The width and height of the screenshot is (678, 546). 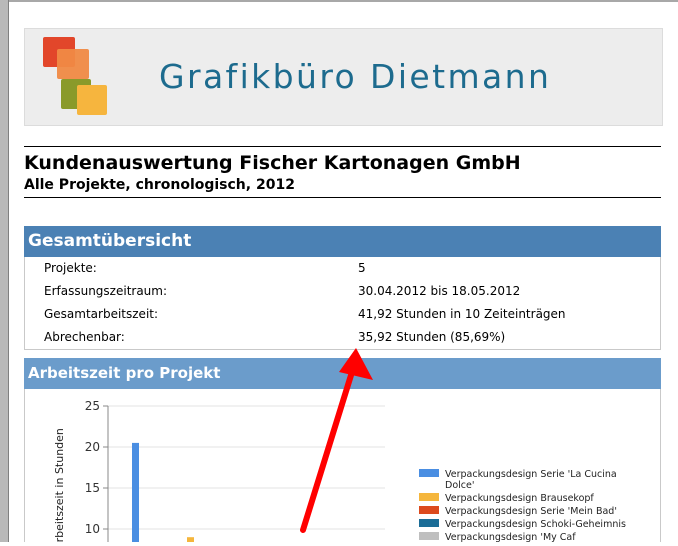 What do you see at coordinates (356, 364) in the screenshot?
I see `annotation-arrow-head` at bounding box center [356, 364].